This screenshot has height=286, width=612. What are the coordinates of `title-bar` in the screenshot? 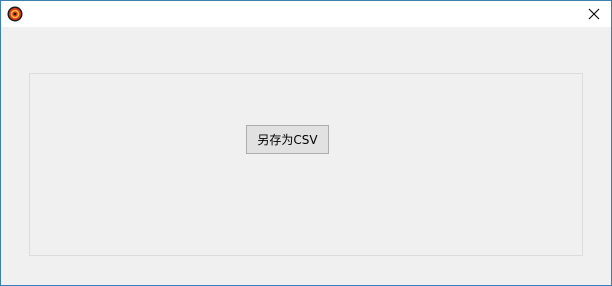 It's located at (306, 14).